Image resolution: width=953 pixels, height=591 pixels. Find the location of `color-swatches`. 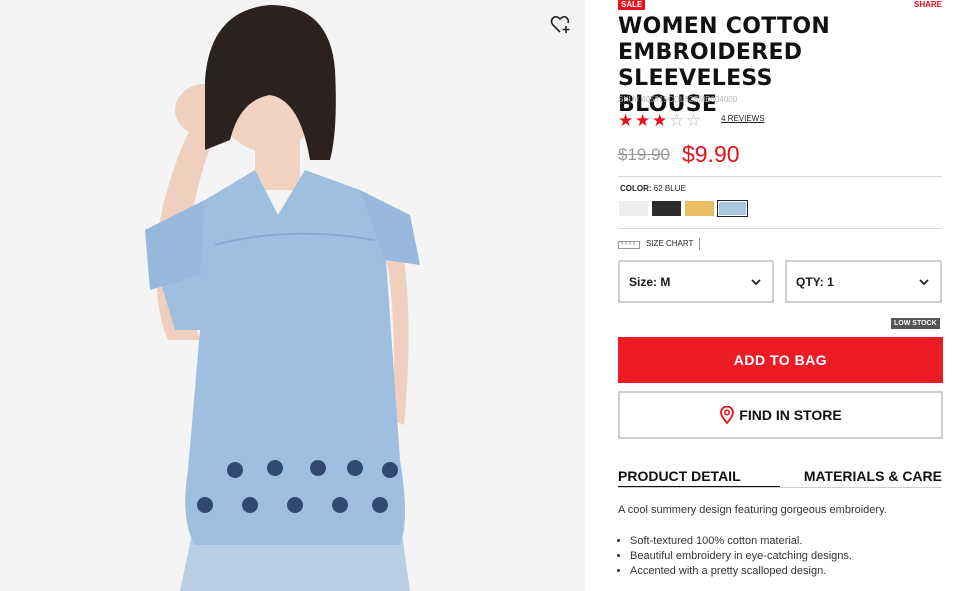

color-swatches is located at coordinates (684, 208).